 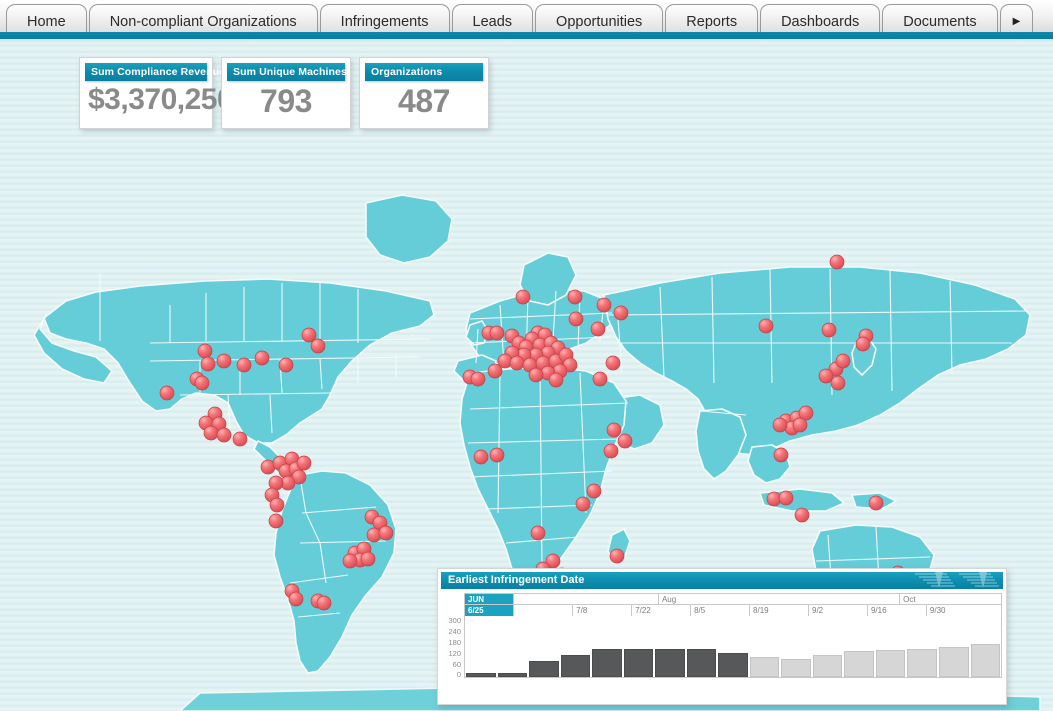 I want to click on metric-card-value: 793, so click(x=286, y=101).